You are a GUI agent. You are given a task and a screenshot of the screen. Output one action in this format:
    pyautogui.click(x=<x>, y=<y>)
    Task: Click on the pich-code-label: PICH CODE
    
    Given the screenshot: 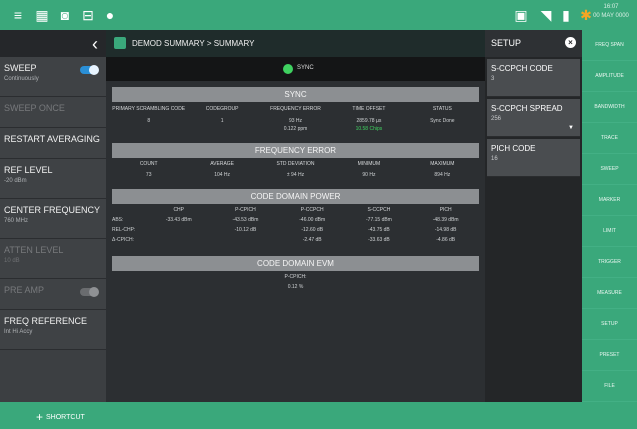 What is the action you would take?
    pyautogui.click(x=513, y=148)
    